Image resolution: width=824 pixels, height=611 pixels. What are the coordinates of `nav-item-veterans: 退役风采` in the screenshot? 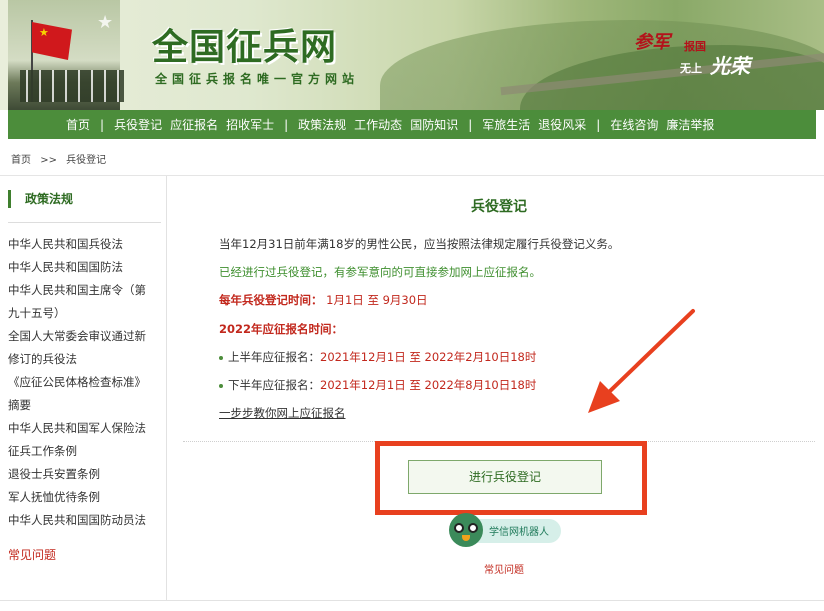 It's located at (562, 124).